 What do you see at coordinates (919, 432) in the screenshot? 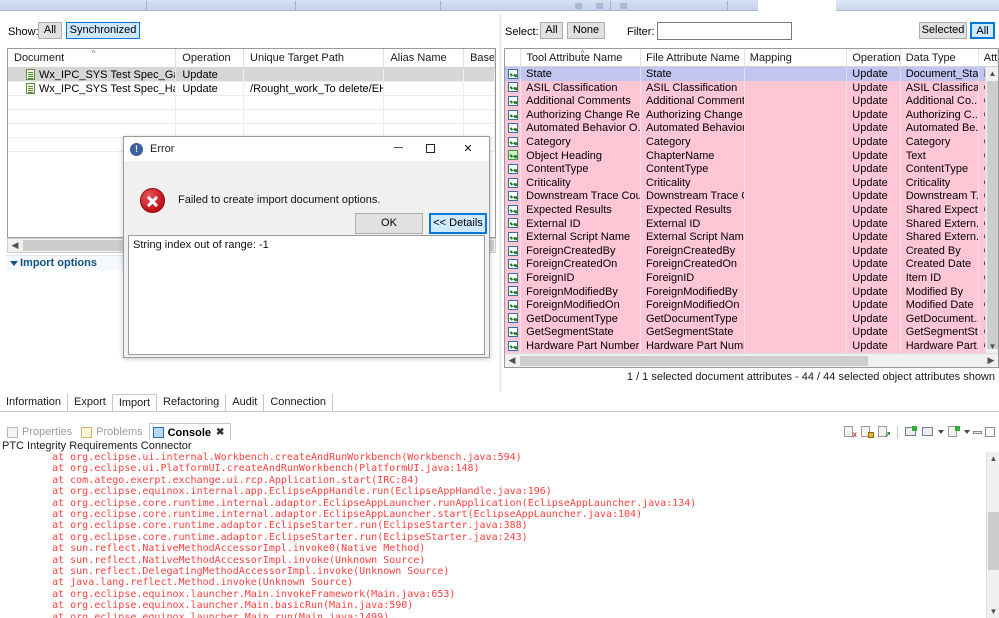
I see `console-toolbar: x ↗` at bounding box center [919, 432].